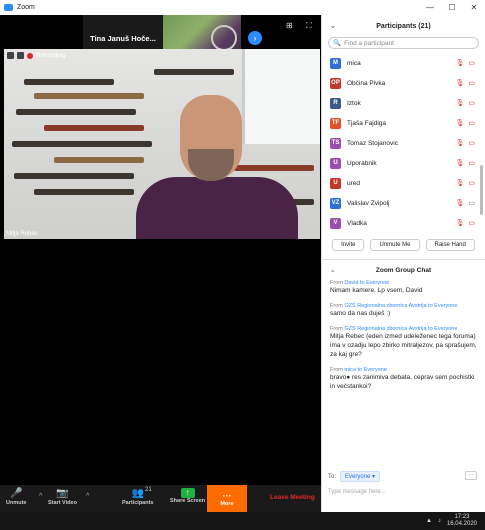 The image size is (485, 530). Describe the element at coordinates (289, 25) in the screenshot. I see `gallery-view-icon: ⊞` at that location.